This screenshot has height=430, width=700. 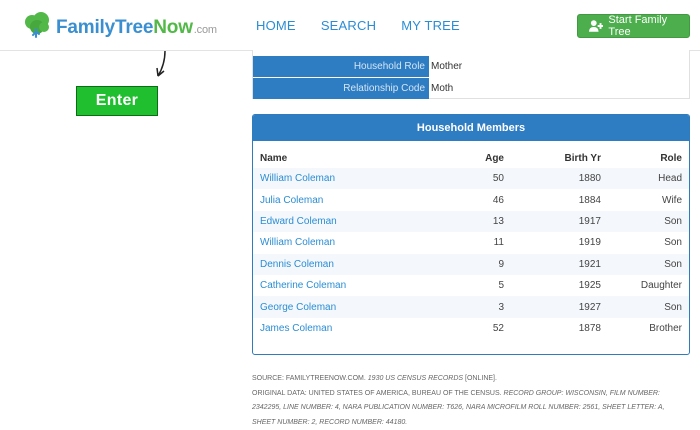 What do you see at coordinates (345, 306) in the screenshot?
I see `member-name-link: George Coleman` at bounding box center [345, 306].